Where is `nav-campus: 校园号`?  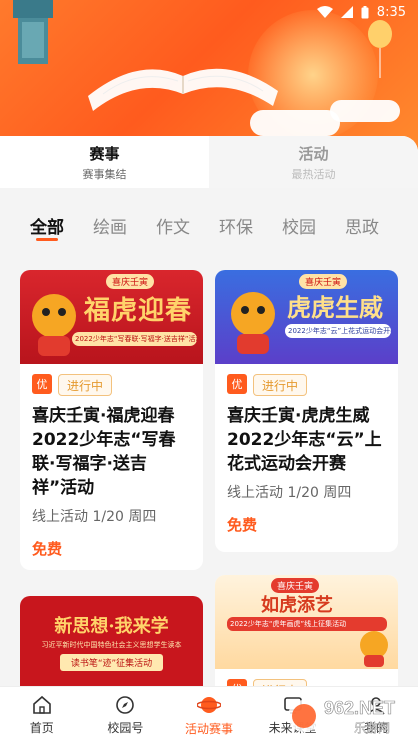
nav-campus: 校园号 is located at coordinates (126, 715).